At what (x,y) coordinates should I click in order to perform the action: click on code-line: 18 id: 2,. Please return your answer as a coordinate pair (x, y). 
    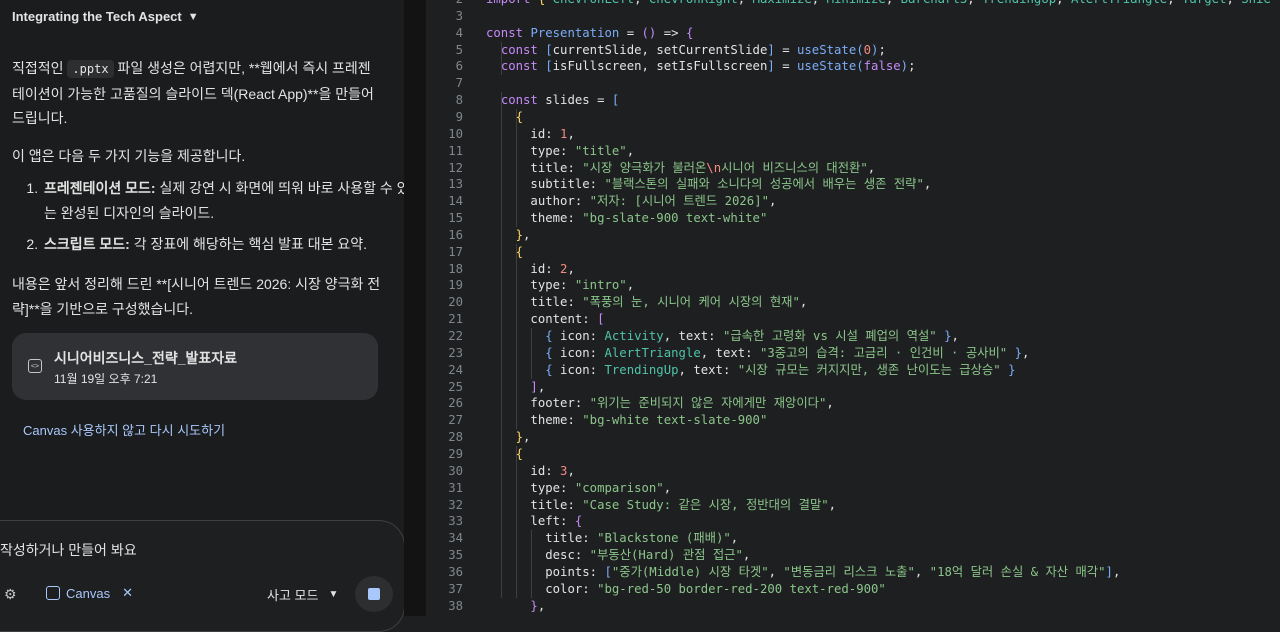
    Looking at the image, I should click on (853, 269).